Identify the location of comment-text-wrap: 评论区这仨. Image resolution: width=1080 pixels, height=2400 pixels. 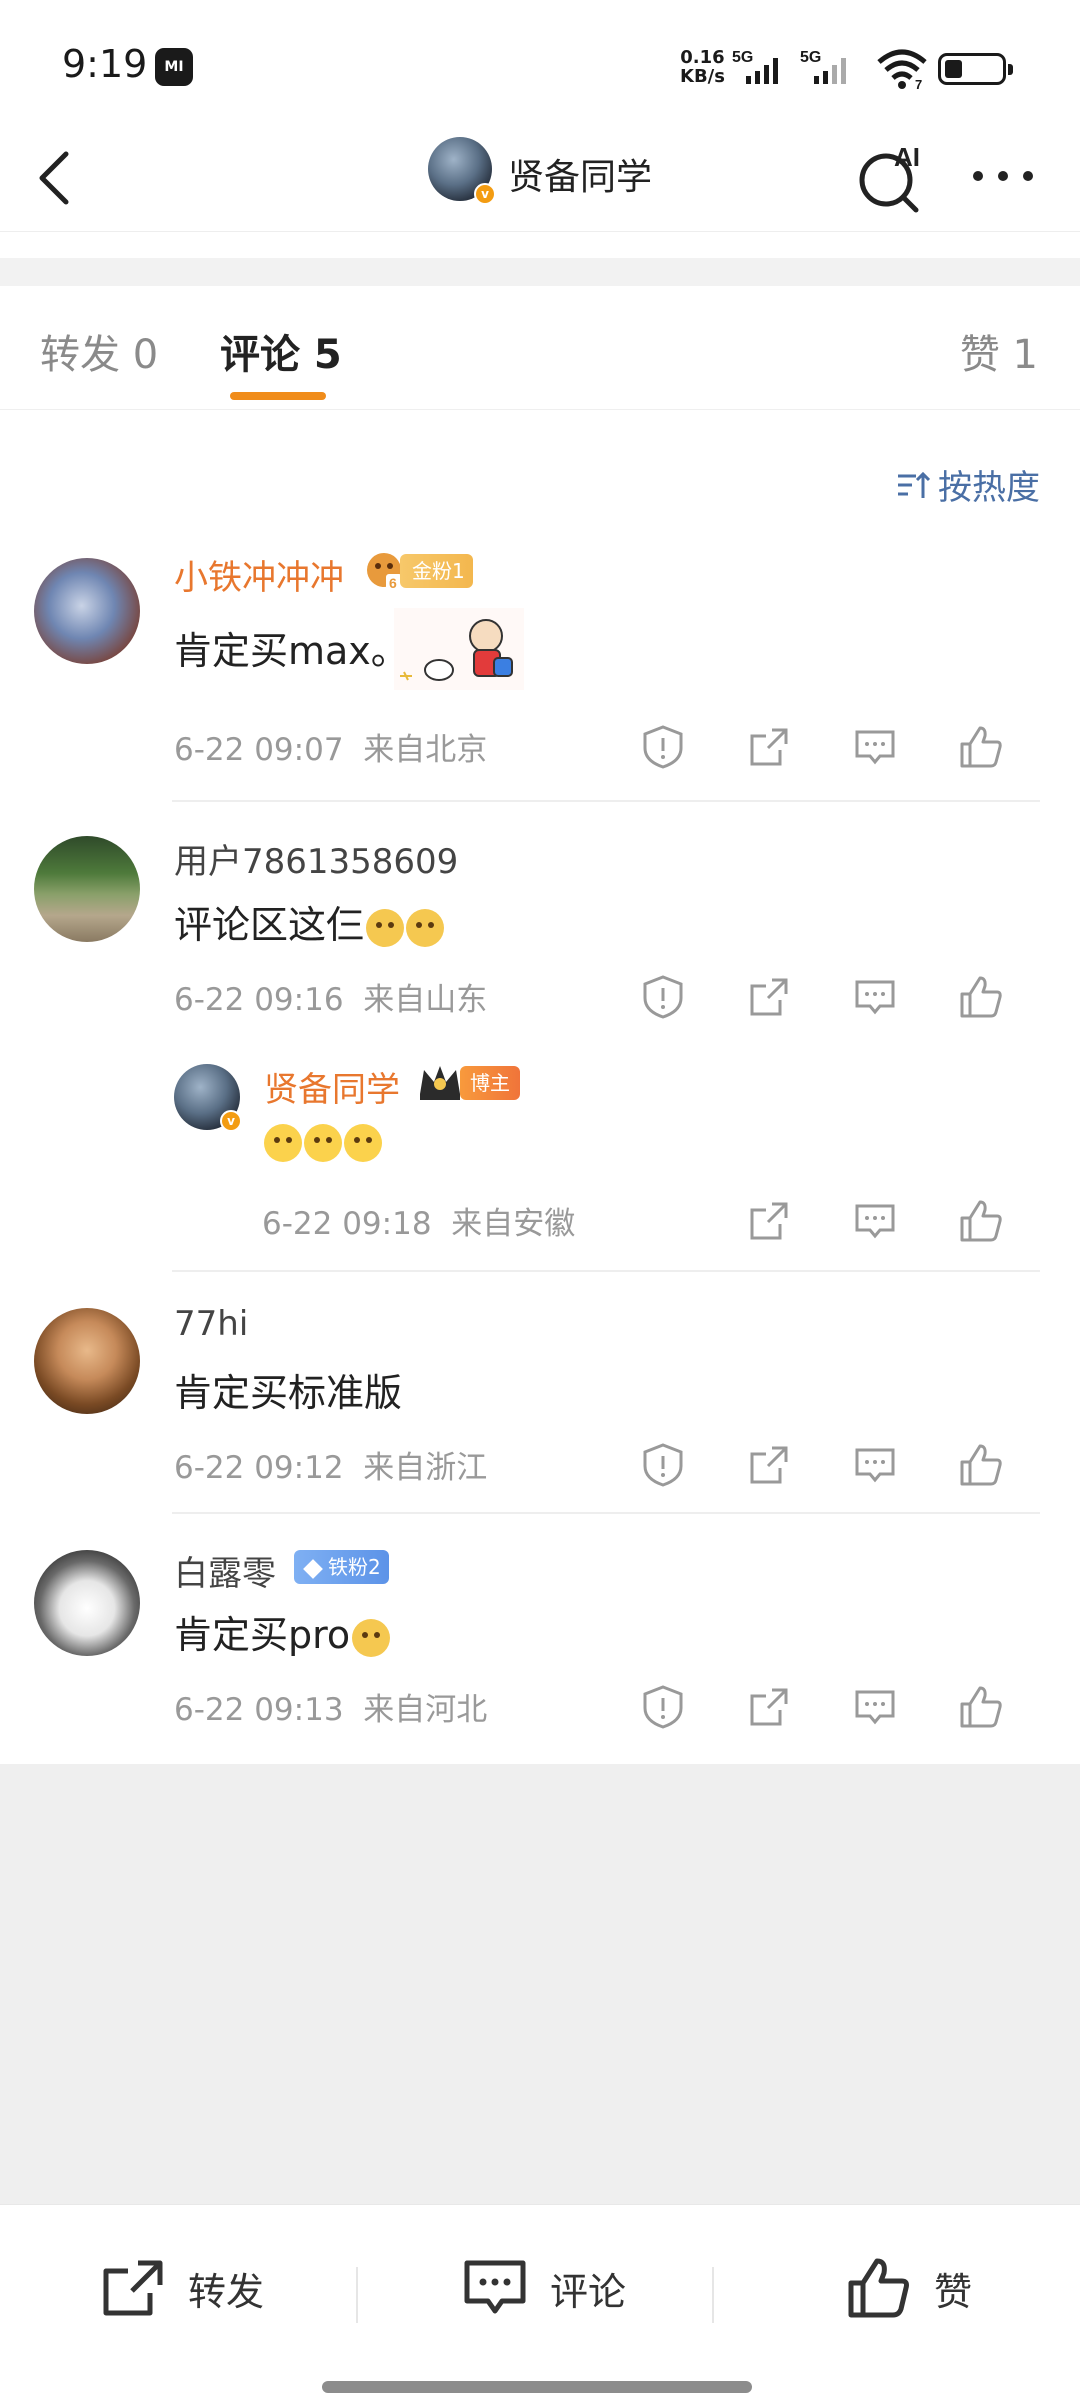
(309, 921).